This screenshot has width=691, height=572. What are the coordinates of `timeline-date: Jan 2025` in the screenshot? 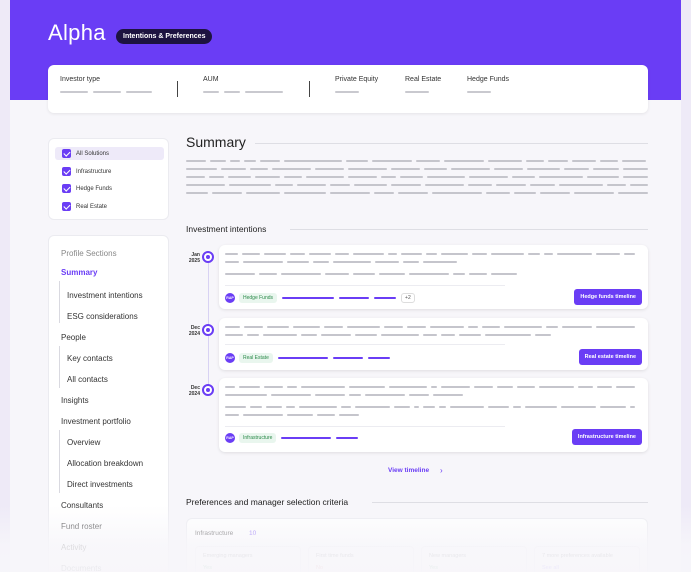 It's located at (190, 258).